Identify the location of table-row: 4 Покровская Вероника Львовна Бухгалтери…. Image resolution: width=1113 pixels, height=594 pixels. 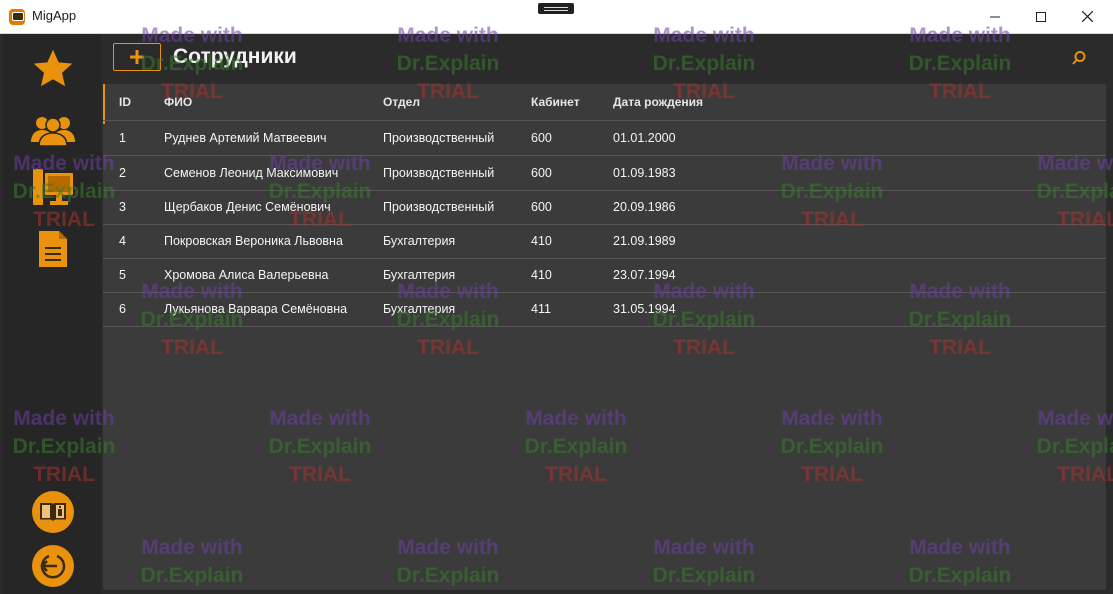
(604, 241).